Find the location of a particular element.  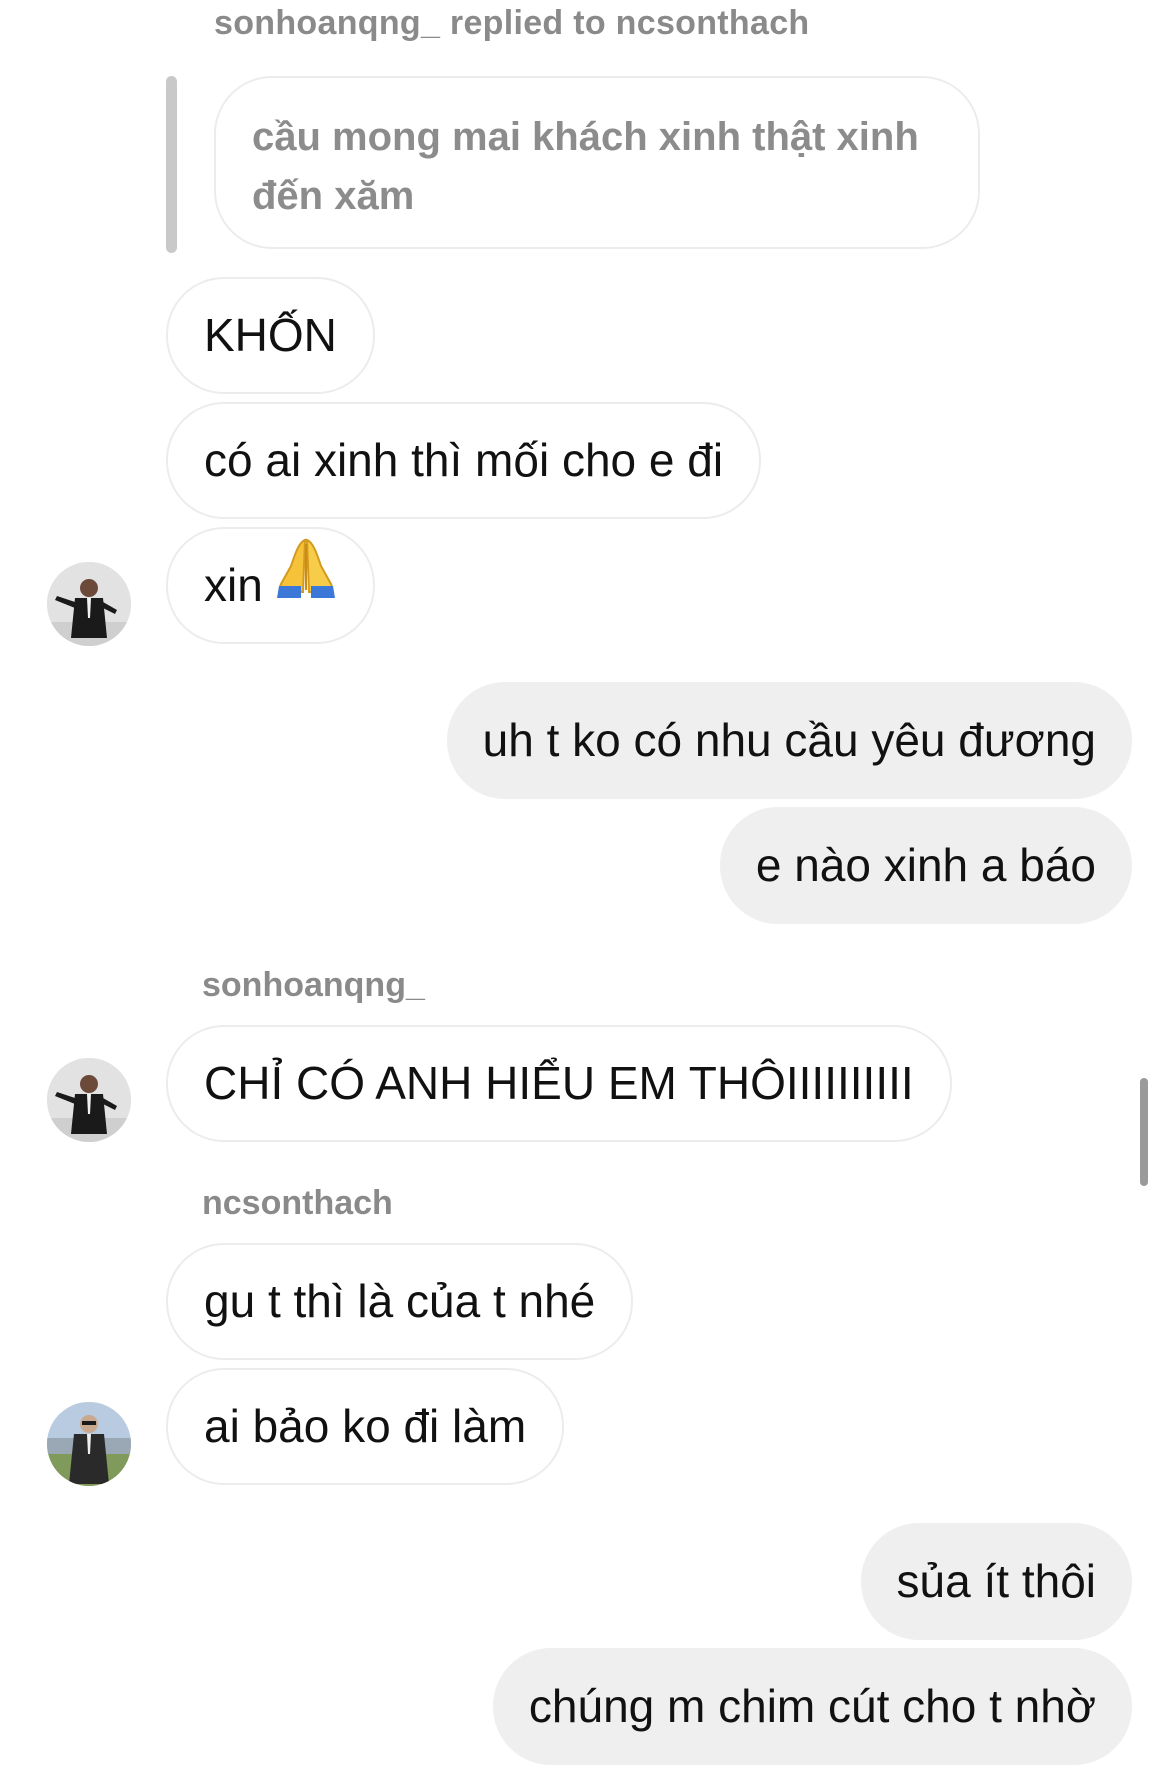

message-bubble-outgoing: chúng m chim cút cho t nhờ is located at coordinates (812, 1706).